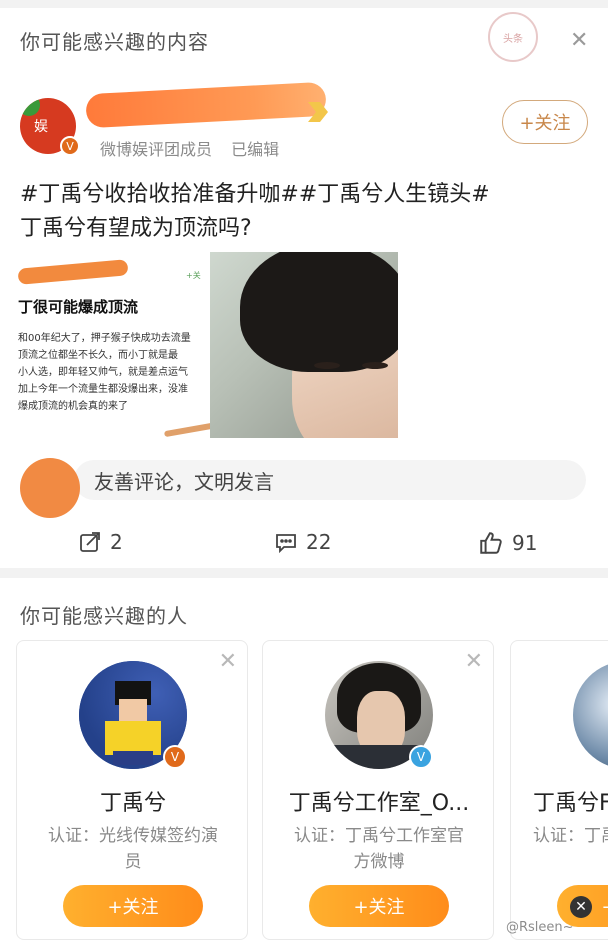  Describe the element at coordinates (73, 272) in the screenshot. I see `redaction-scribble` at that location.